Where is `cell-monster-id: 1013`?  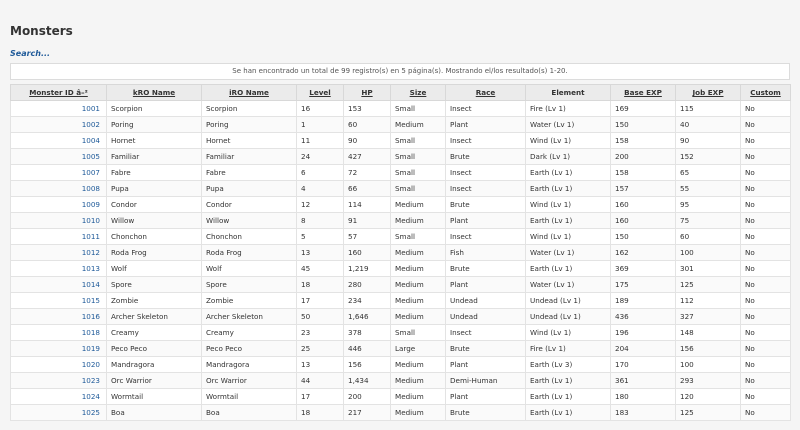 cell-monster-id: 1013 is located at coordinates (58, 268).